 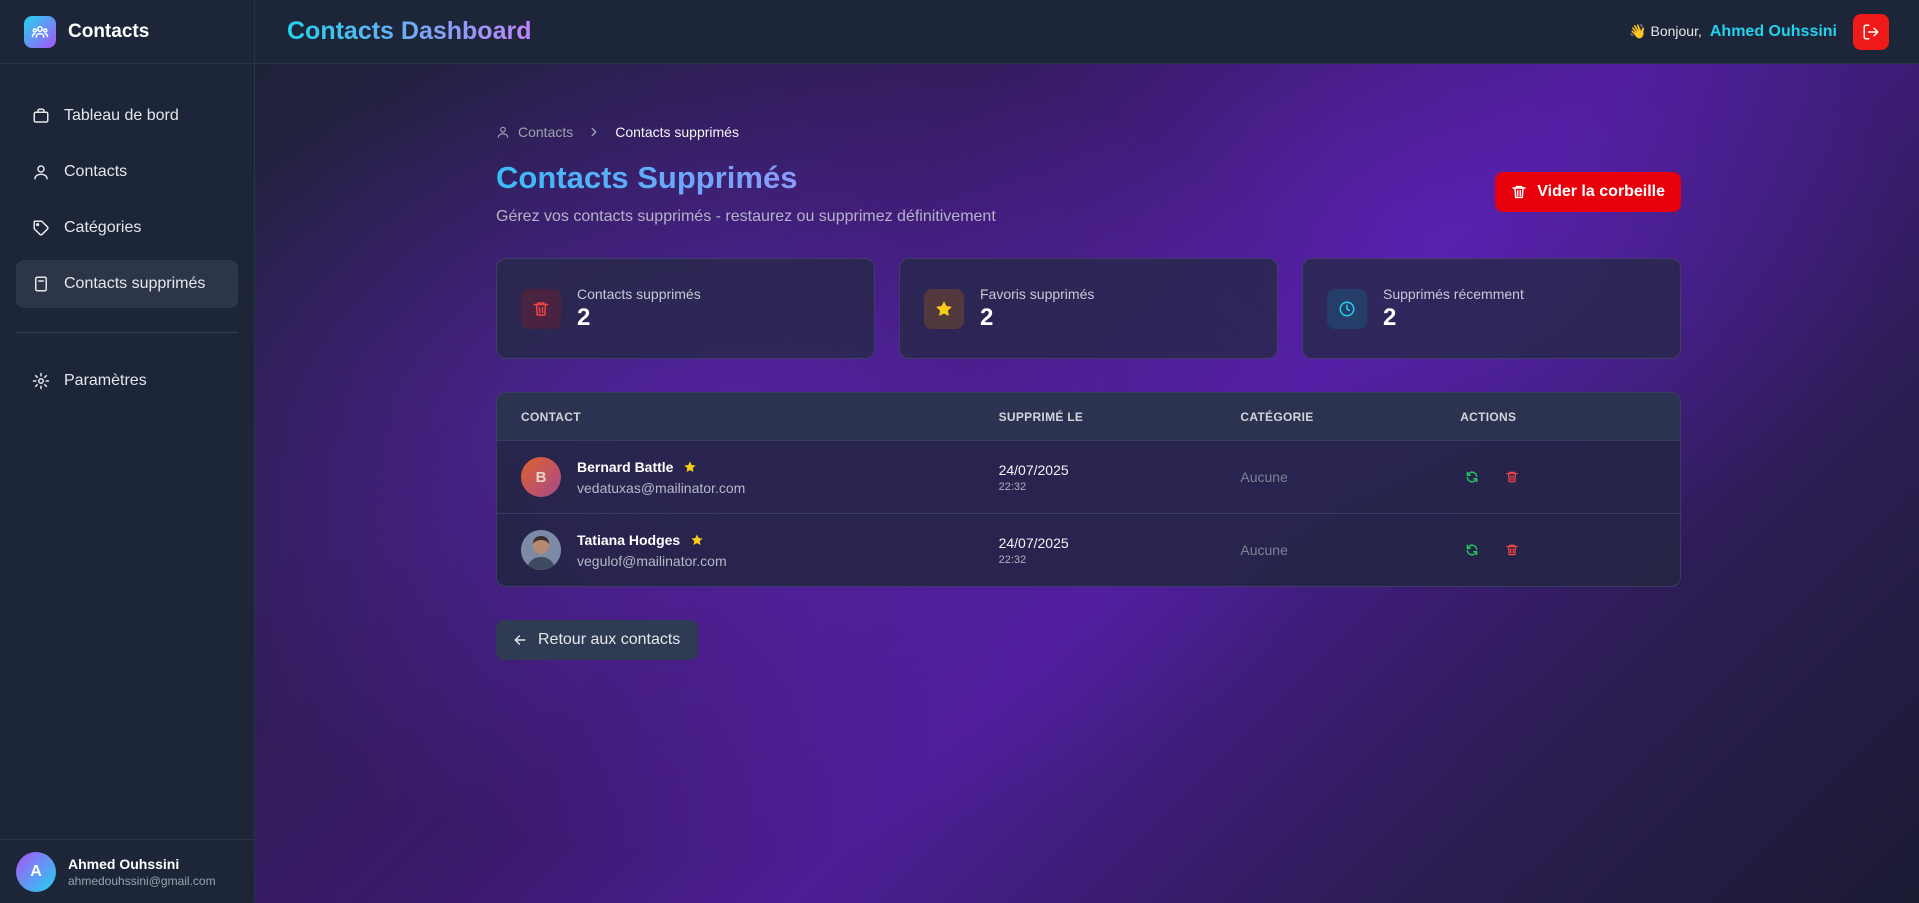 I want to click on briefcase-icon, so click(x=41, y=115).